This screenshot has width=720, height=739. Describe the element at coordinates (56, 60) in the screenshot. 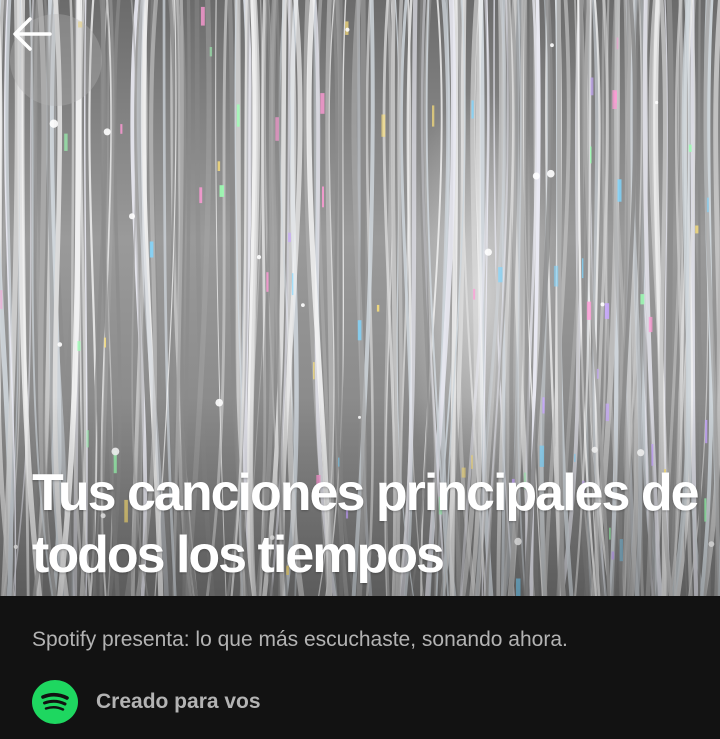

I see `back-button` at that location.